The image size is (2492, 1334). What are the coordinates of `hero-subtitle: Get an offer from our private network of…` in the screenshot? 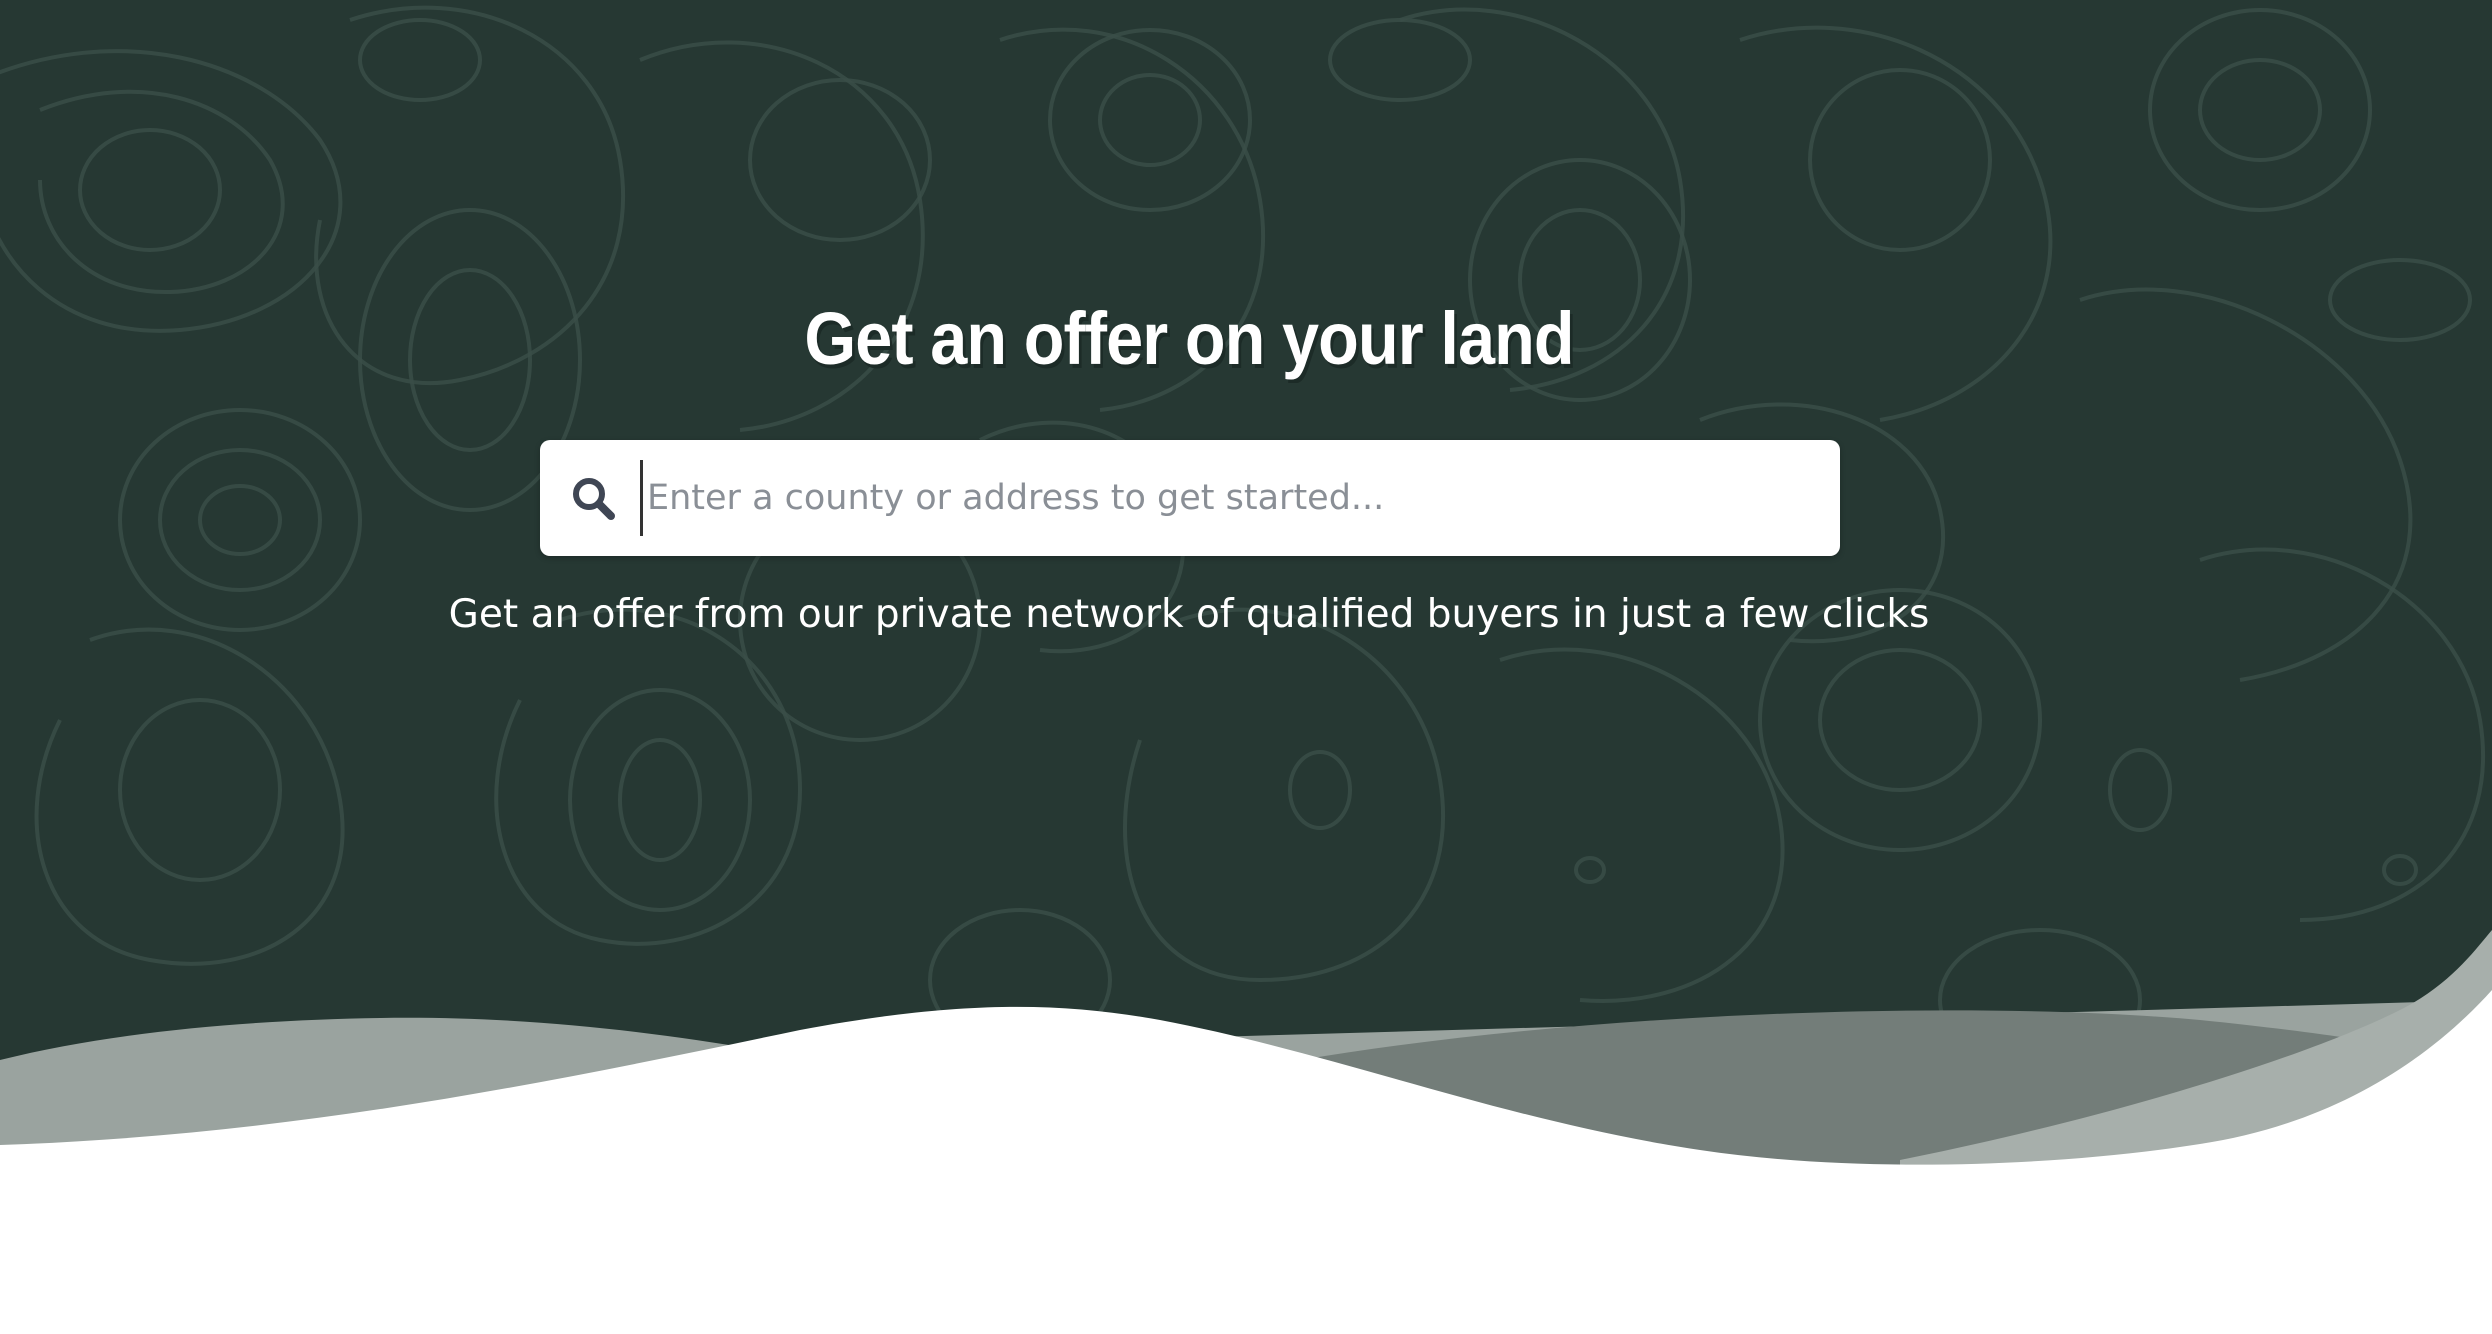 It's located at (1189, 614).